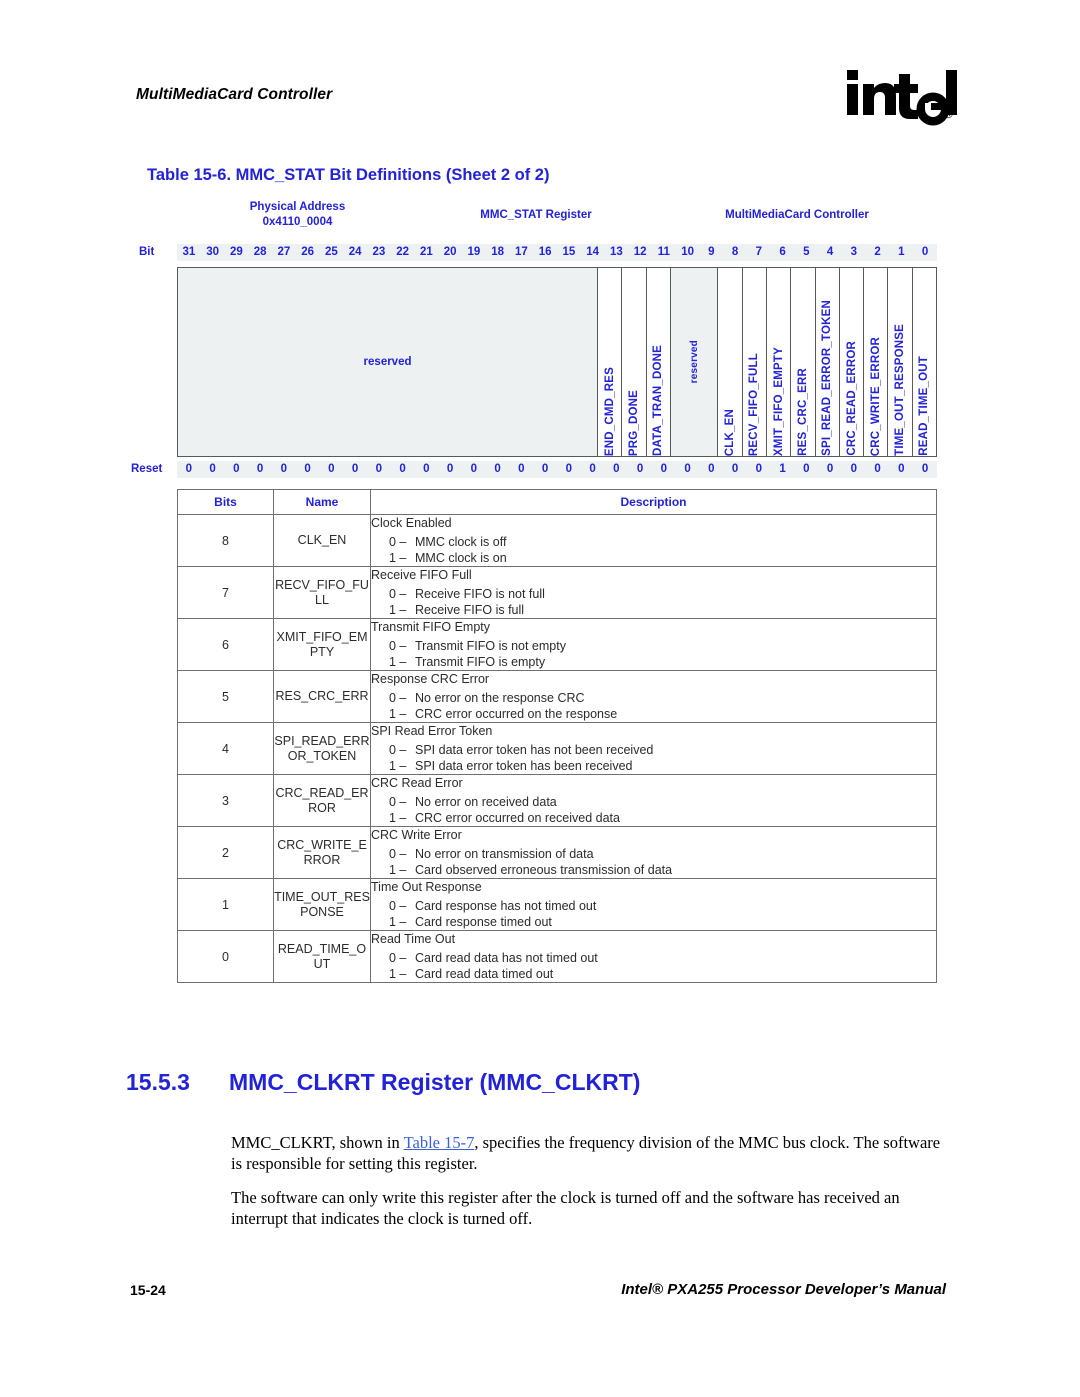 The width and height of the screenshot is (1080, 1397). Describe the element at coordinates (493, 958) in the screenshot. I see `description-option: 0 – Card read data has not timed out` at that location.